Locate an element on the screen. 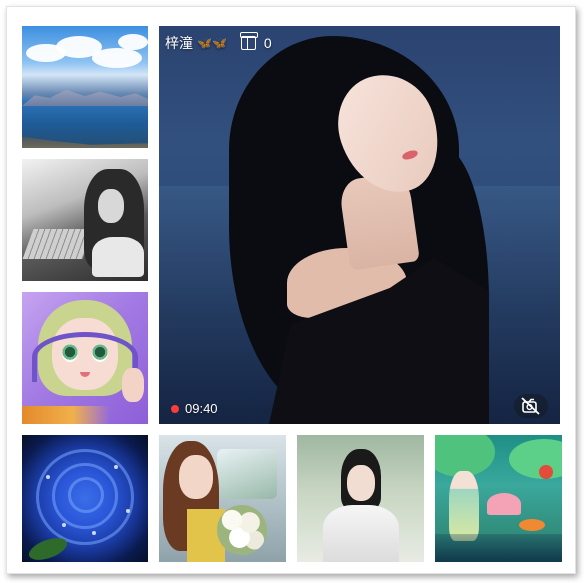 Image resolution: width=584 pixels, height=583 pixels. grayscale-girl-thumbnail is located at coordinates (85, 220).